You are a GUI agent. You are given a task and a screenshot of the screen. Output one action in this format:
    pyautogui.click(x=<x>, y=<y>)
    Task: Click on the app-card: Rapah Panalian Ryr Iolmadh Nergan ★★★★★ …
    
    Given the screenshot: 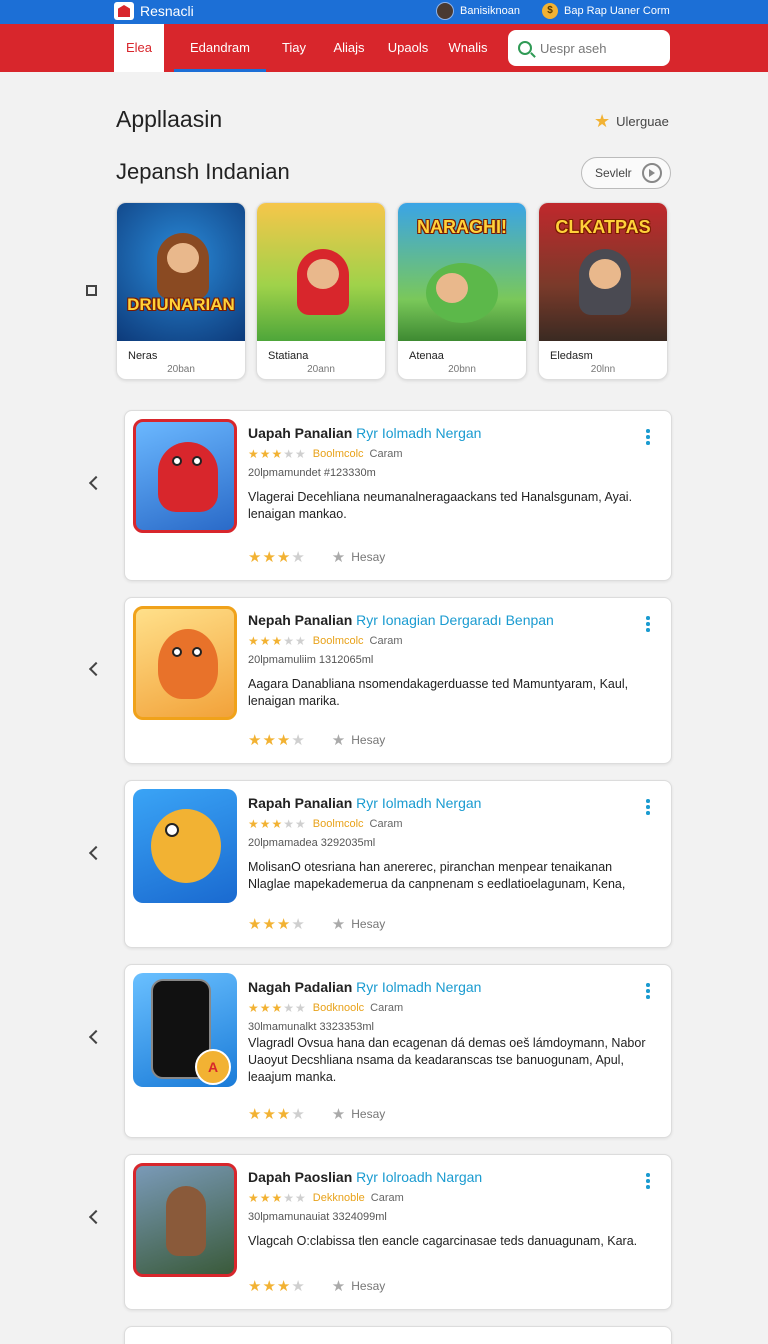 What is the action you would take?
    pyautogui.click(x=398, y=864)
    